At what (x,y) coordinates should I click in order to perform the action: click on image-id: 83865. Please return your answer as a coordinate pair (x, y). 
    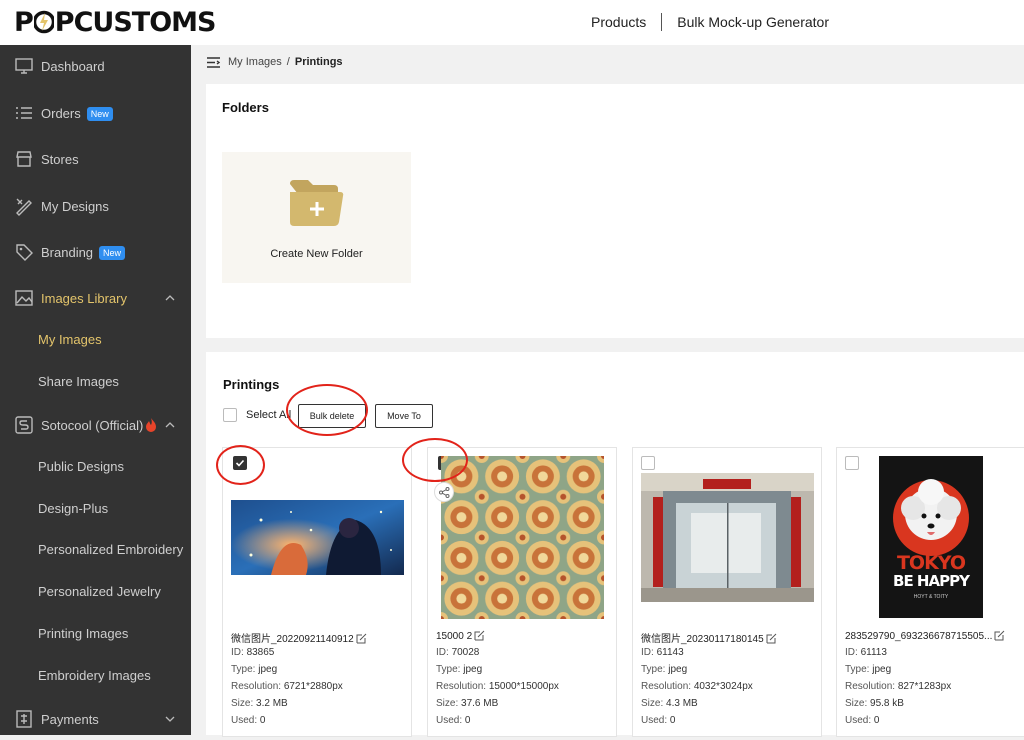
    Looking at the image, I should click on (260, 652).